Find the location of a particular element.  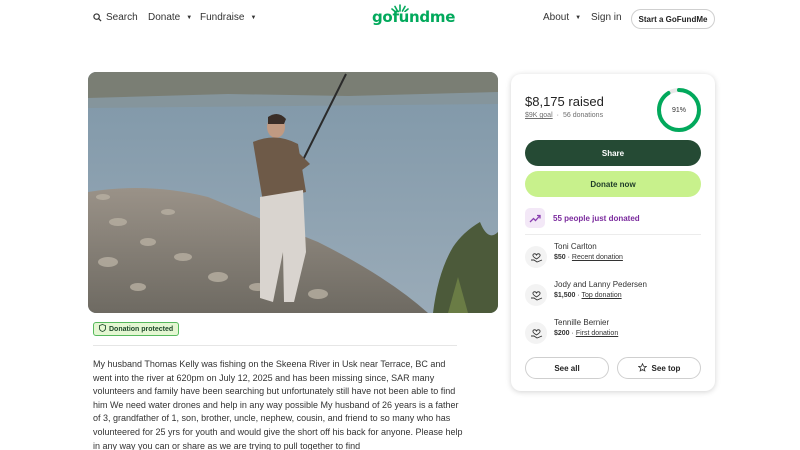

donation-protected-badge: Donation protected is located at coordinates (136, 329).